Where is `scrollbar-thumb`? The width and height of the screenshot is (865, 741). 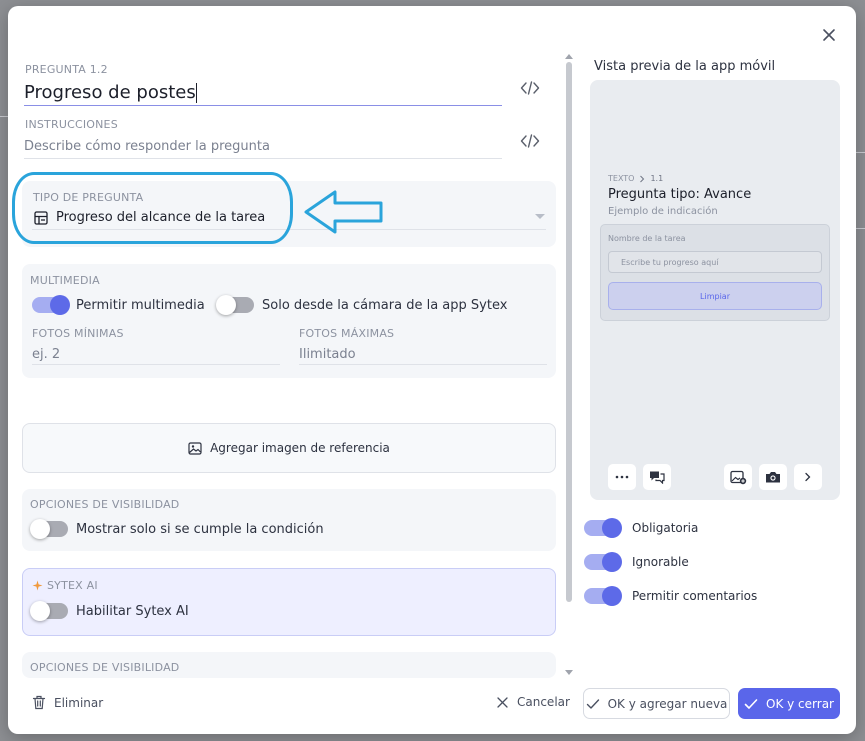
scrollbar-thumb is located at coordinates (569, 332).